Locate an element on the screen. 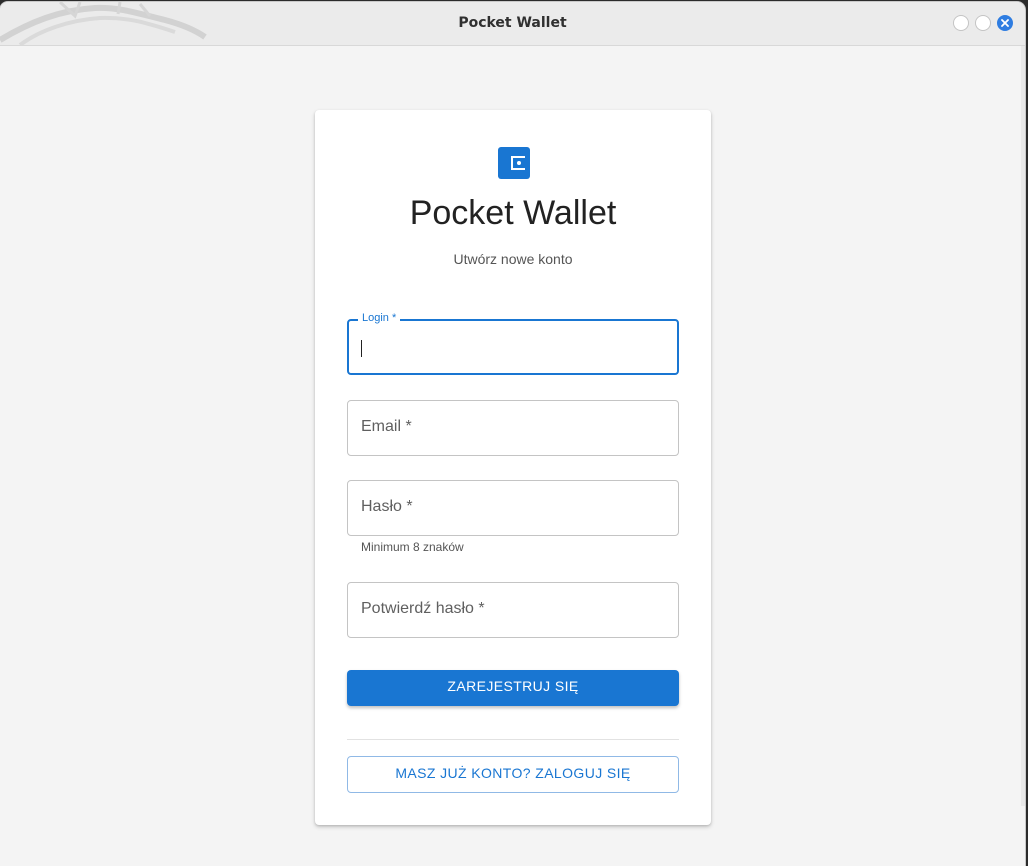 Image resolution: width=1028 pixels, height=866 pixels. register-button: ZAREJESTRUJ SIĘ is located at coordinates (513, 688).